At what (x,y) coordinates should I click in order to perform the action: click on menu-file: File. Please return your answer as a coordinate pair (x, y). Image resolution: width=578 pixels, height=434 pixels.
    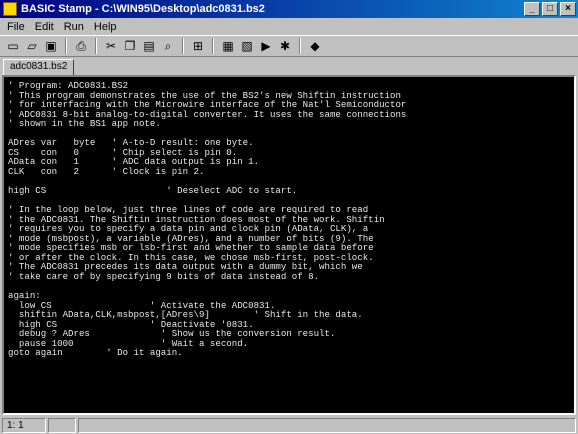
    Looking at the image, I should click on (16, 27).